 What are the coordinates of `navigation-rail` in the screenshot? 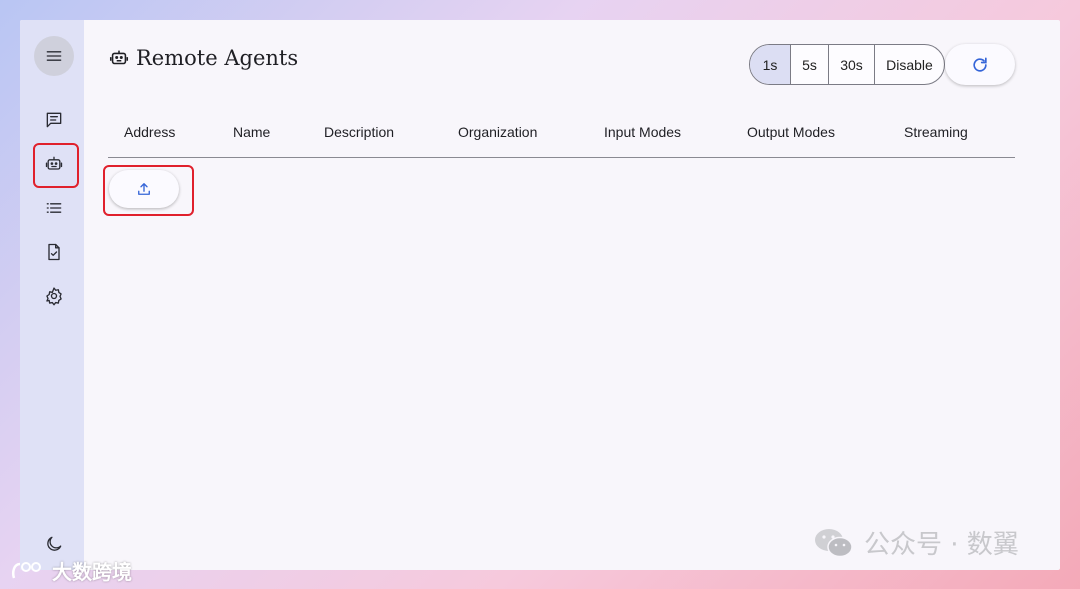 It's located at (52, 295).